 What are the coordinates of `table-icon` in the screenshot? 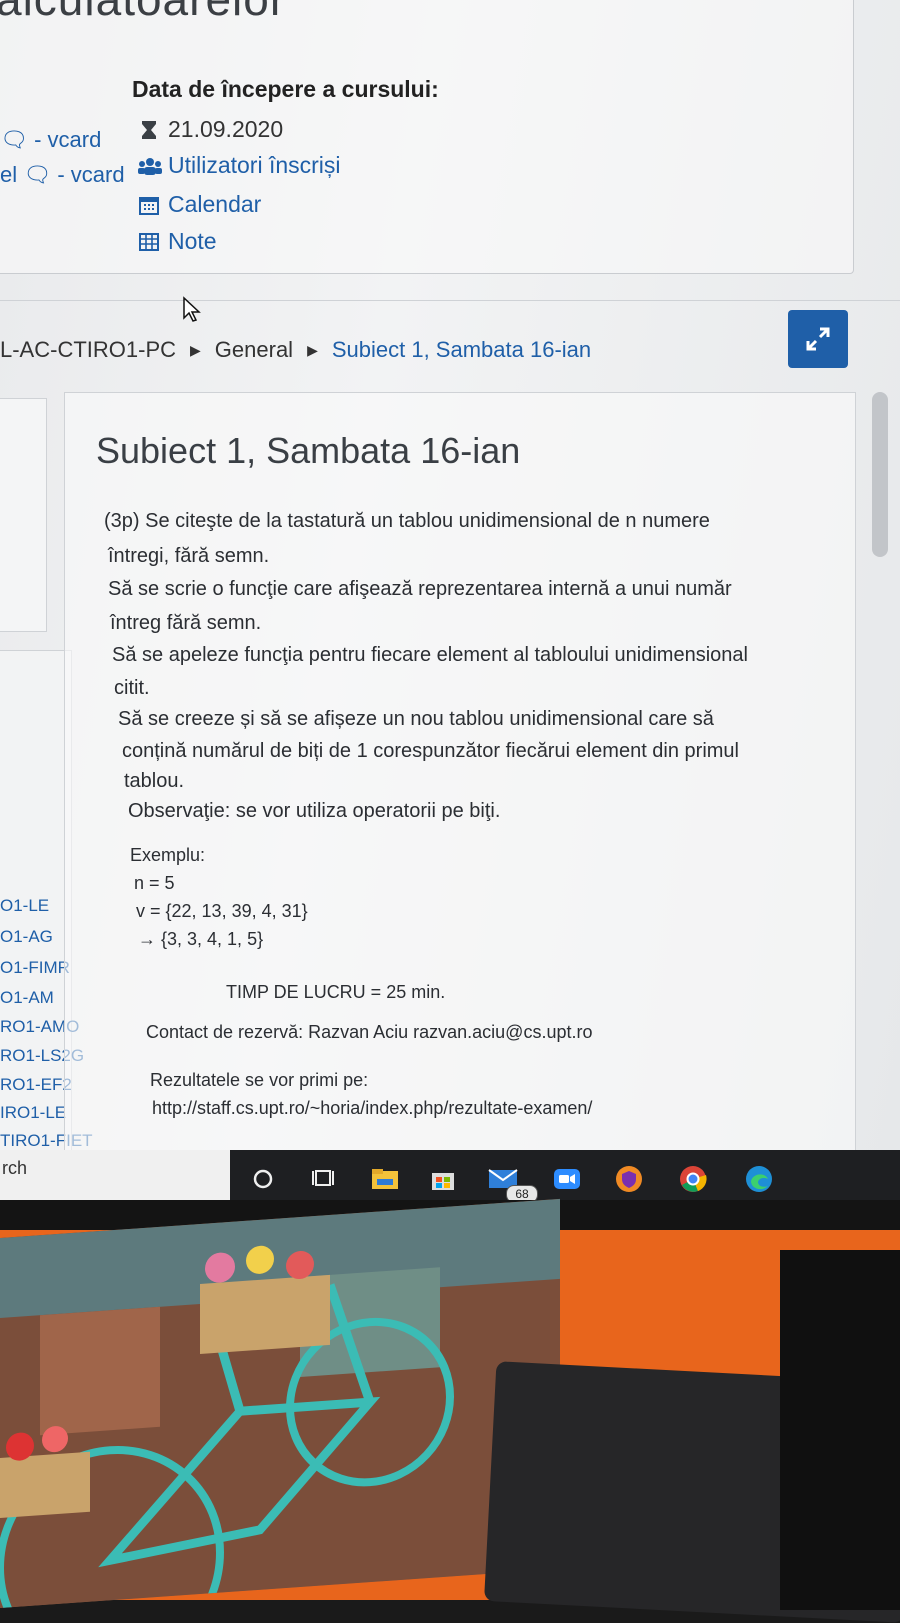 It's located at (149, 242).